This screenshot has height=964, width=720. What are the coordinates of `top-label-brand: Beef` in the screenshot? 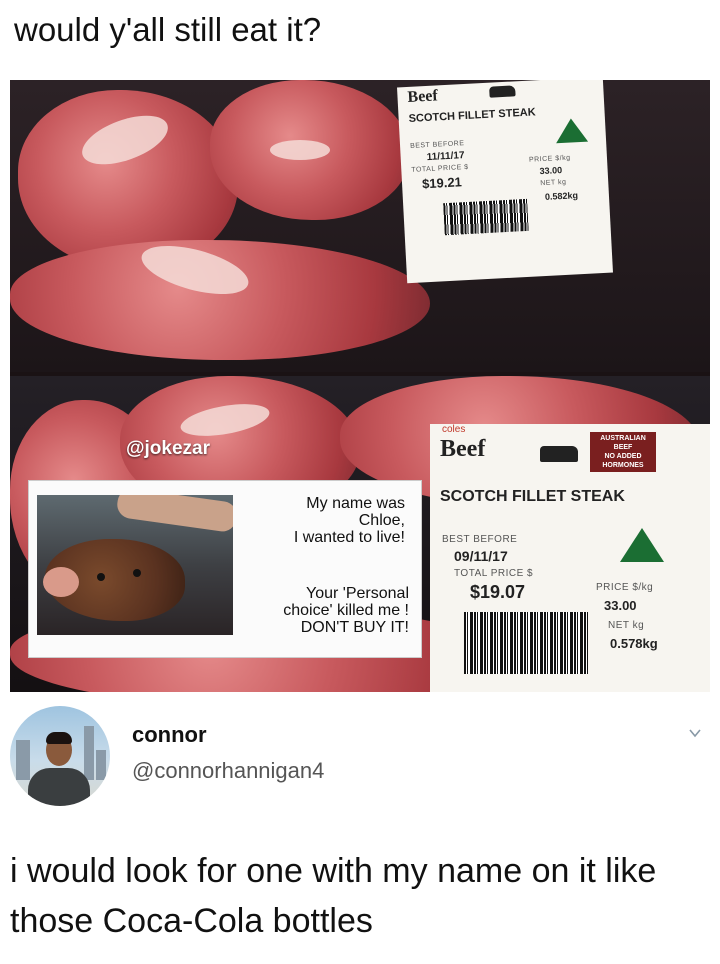 It's located at (423, 96).